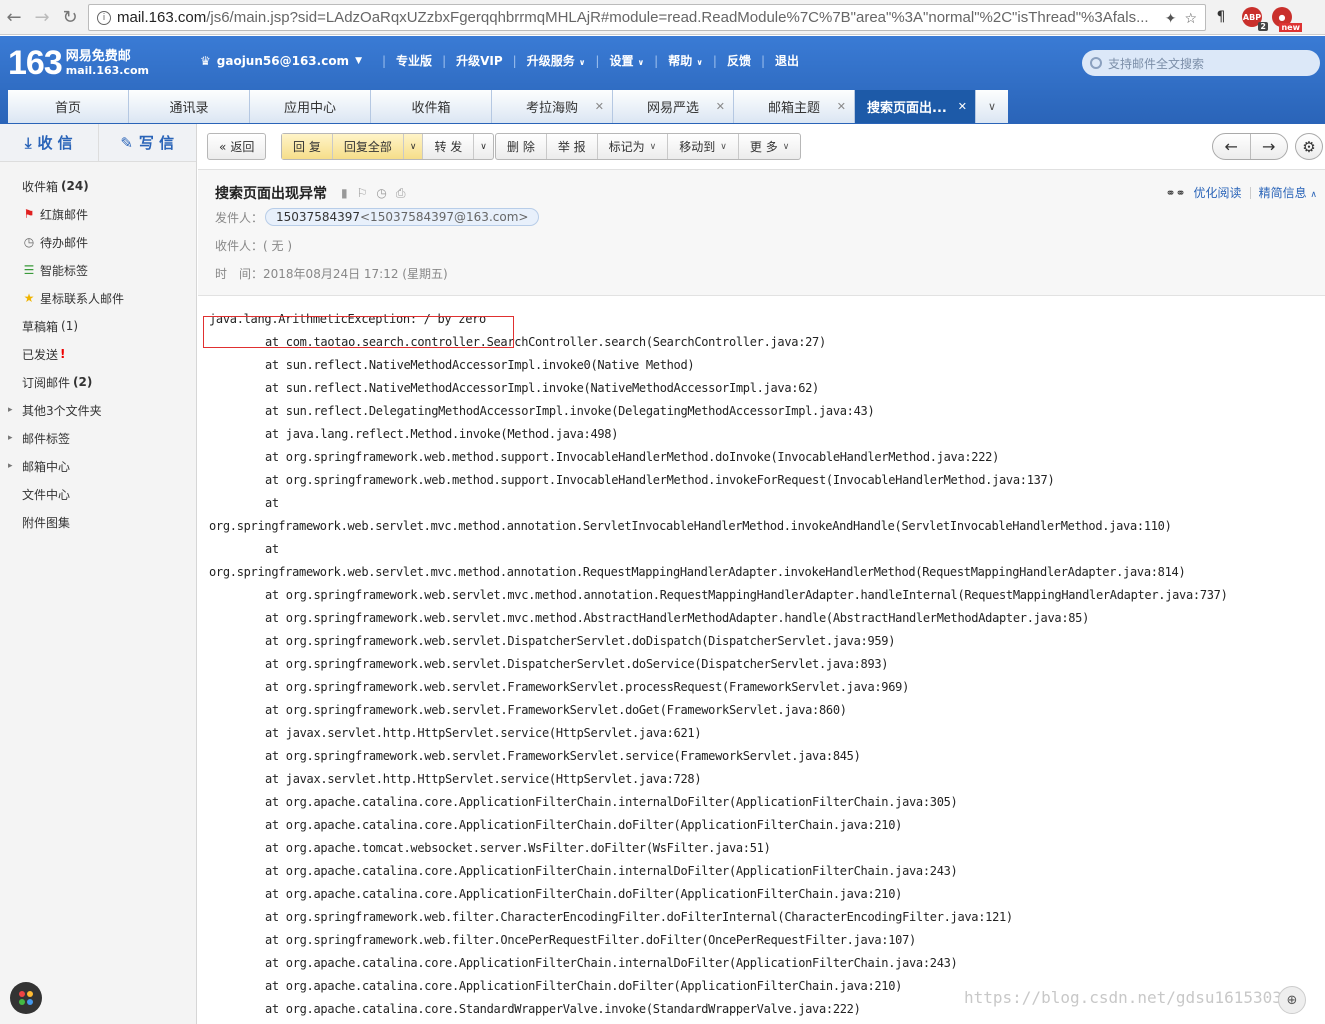  I want to click on trace-line: at, so click(272, 549).